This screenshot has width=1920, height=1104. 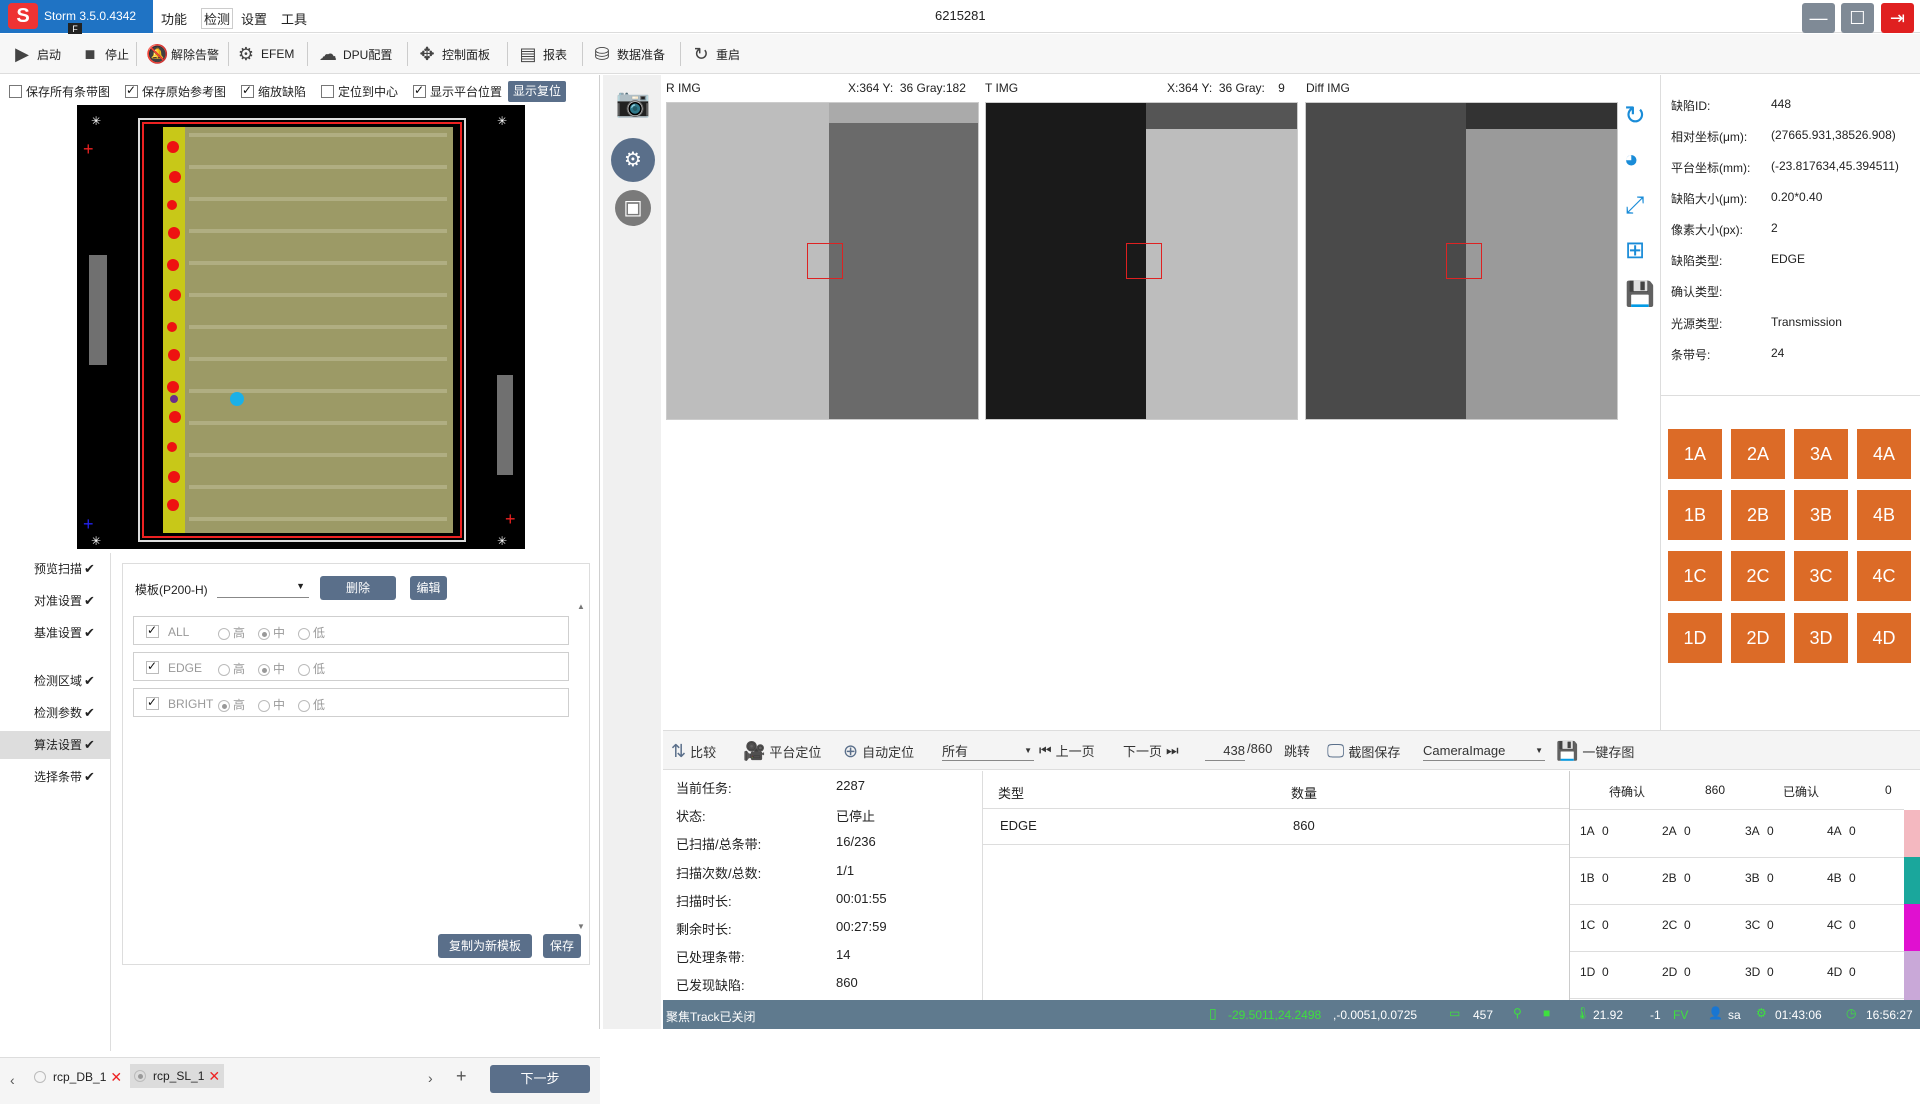 I want to click on grade-4a-button: 4A, so click(x=1884, y=454).